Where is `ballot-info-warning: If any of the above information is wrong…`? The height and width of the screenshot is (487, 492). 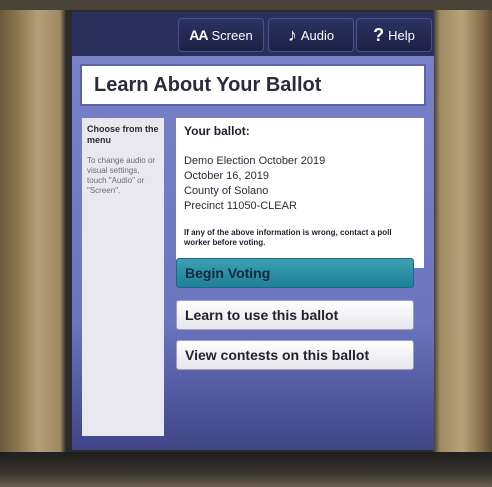 ballot-info-warning: If any of the above information is wrong… is located at coordinates (288, 237).